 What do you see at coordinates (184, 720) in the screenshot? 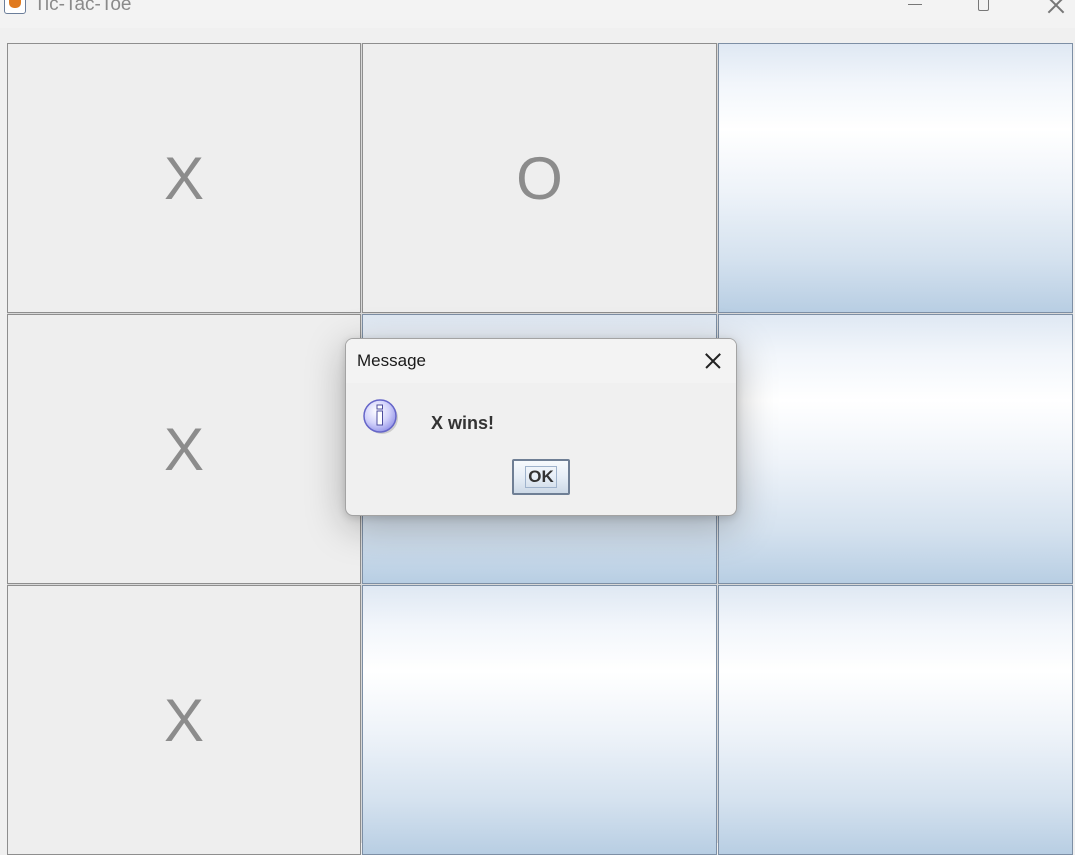
I see `cell-2-0: X` at bounding box center [184, 720].